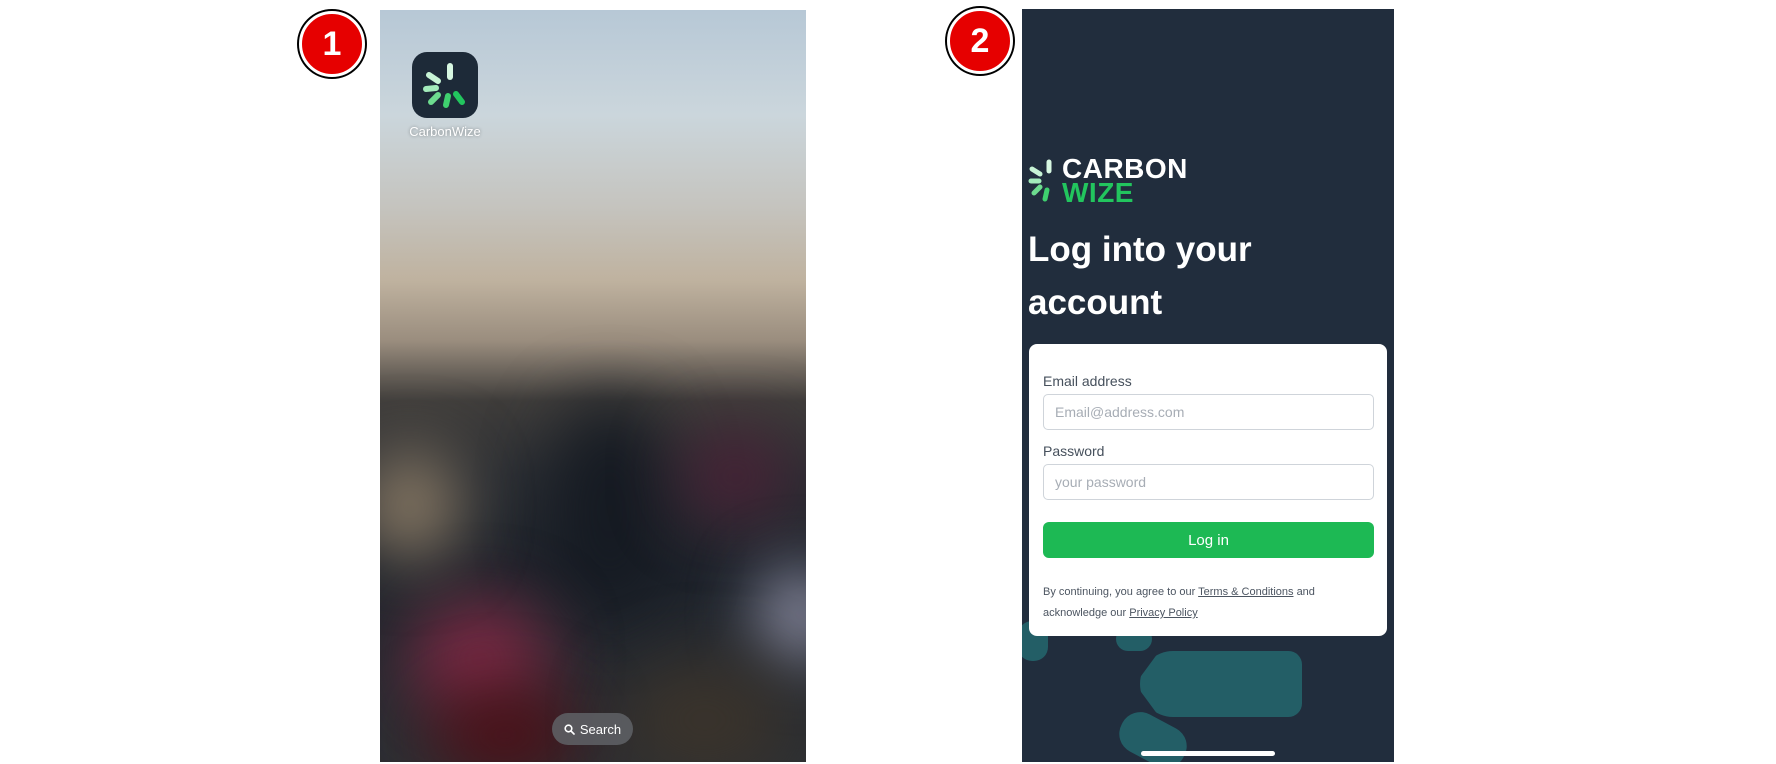 The width and height of the screenshot is (1776, 764). I want to click on email-label: Email address, so click(1087, 381).